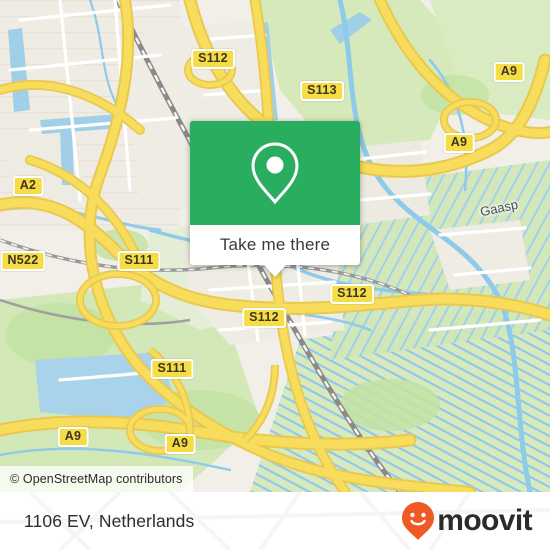  Describe the element at coordinates (275, 271) in the screenshot. I see `callout-pointer-tail` at that location.